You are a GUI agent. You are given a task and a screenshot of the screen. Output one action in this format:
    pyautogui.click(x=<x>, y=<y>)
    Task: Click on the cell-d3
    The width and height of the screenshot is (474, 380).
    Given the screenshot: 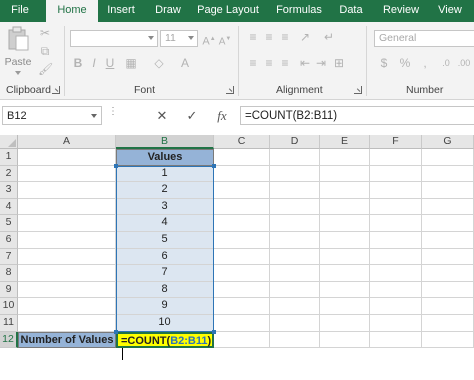 What is the action you would take?
    pyautogui.click(x=295, y=190)
    